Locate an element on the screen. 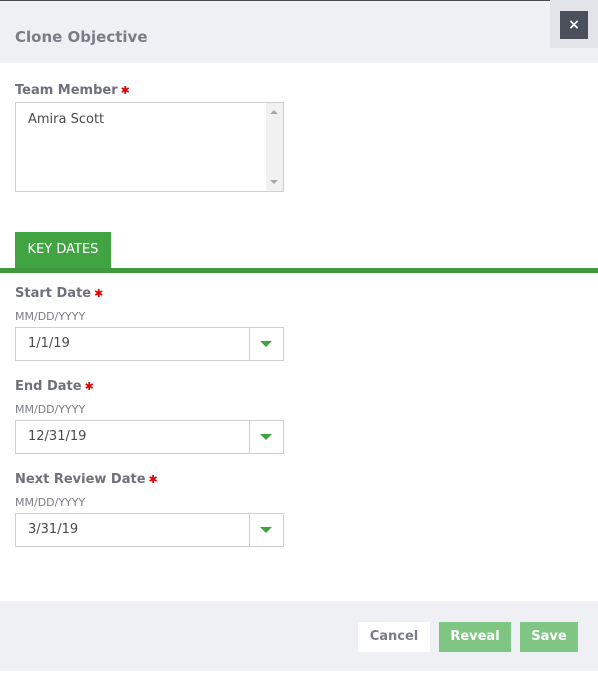 The height and width of the screenshot is (681, 598). listbox-scrollbar is located at coordinates (274, 147).